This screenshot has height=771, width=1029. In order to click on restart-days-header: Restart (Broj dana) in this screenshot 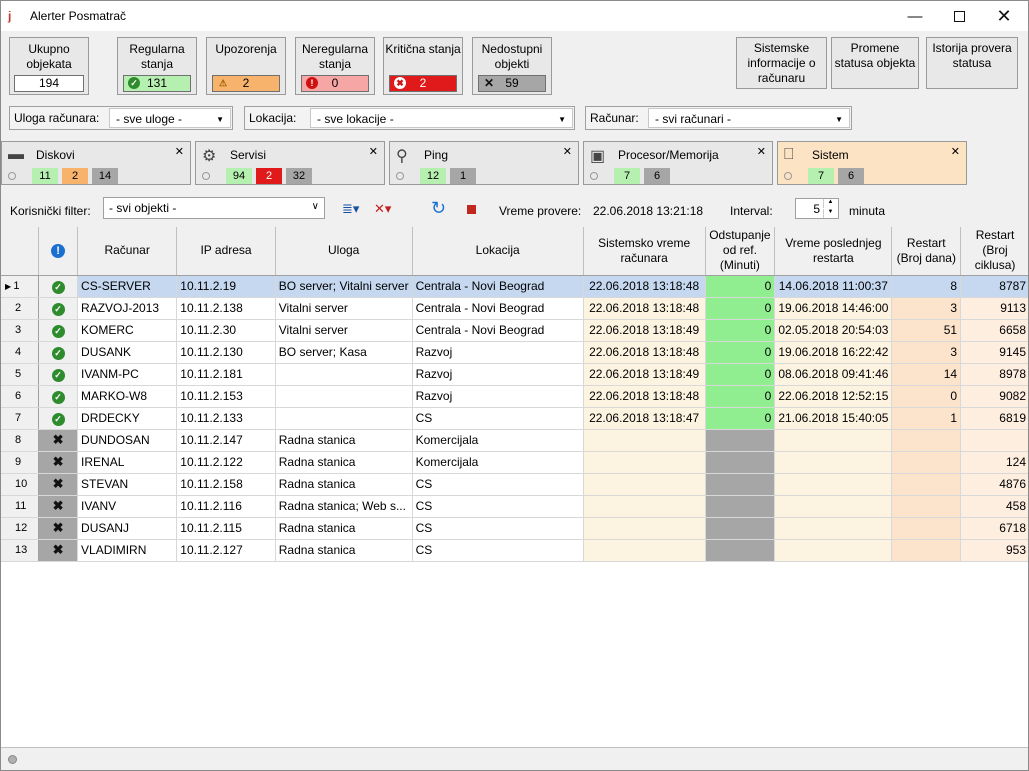, I will do `click(926, 251)`.